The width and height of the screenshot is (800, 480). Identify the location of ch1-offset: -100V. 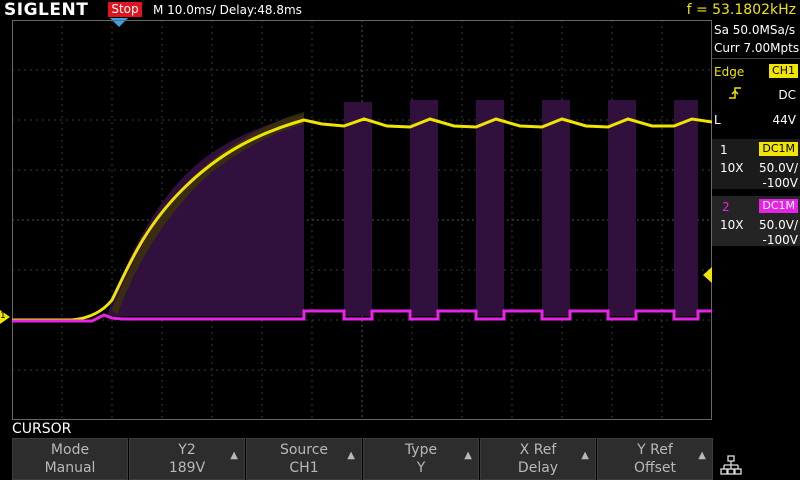
(780, 183).